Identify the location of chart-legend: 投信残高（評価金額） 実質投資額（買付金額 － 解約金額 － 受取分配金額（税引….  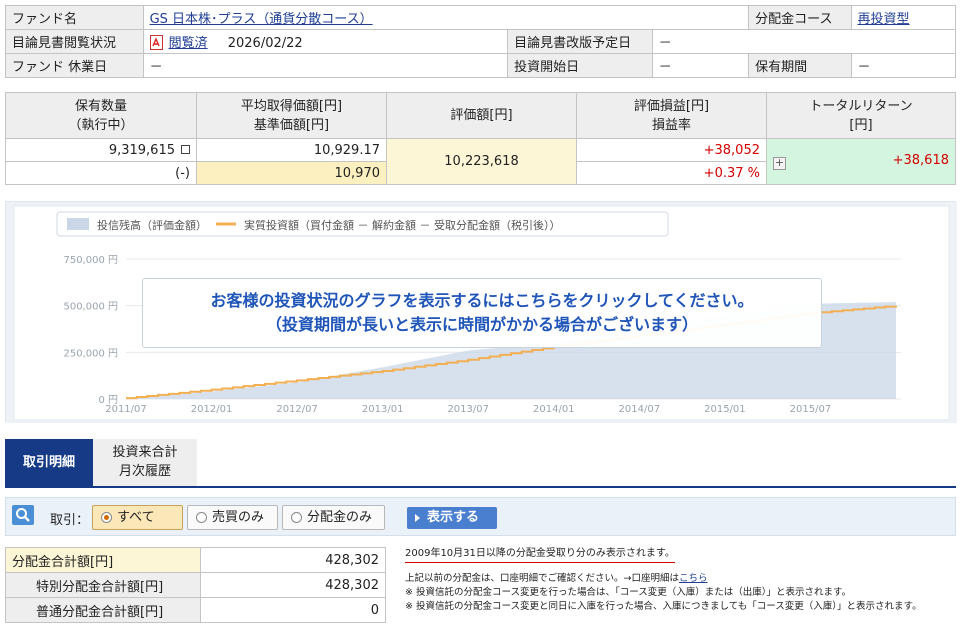
(362, 224).